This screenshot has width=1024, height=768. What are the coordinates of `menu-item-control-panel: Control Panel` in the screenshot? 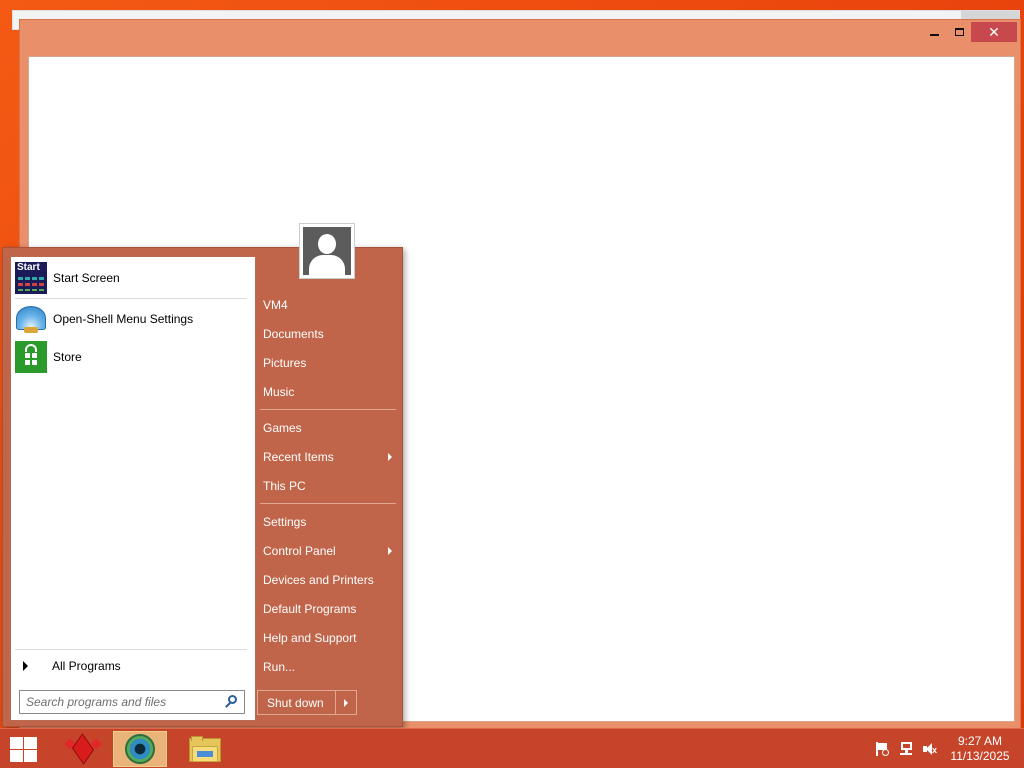 It's located at (330, 550).